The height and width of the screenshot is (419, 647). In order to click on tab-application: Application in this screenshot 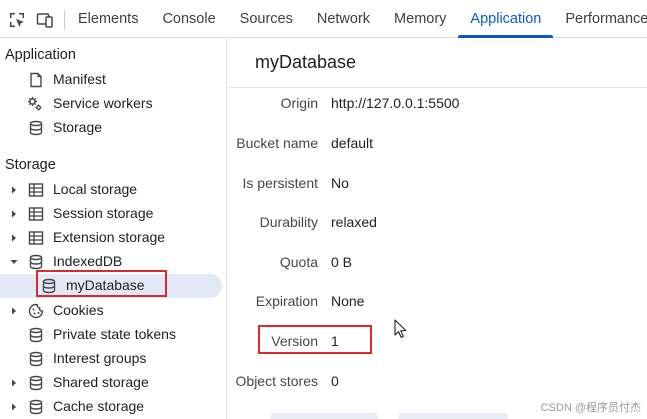, I will do `click(506, 19)`.